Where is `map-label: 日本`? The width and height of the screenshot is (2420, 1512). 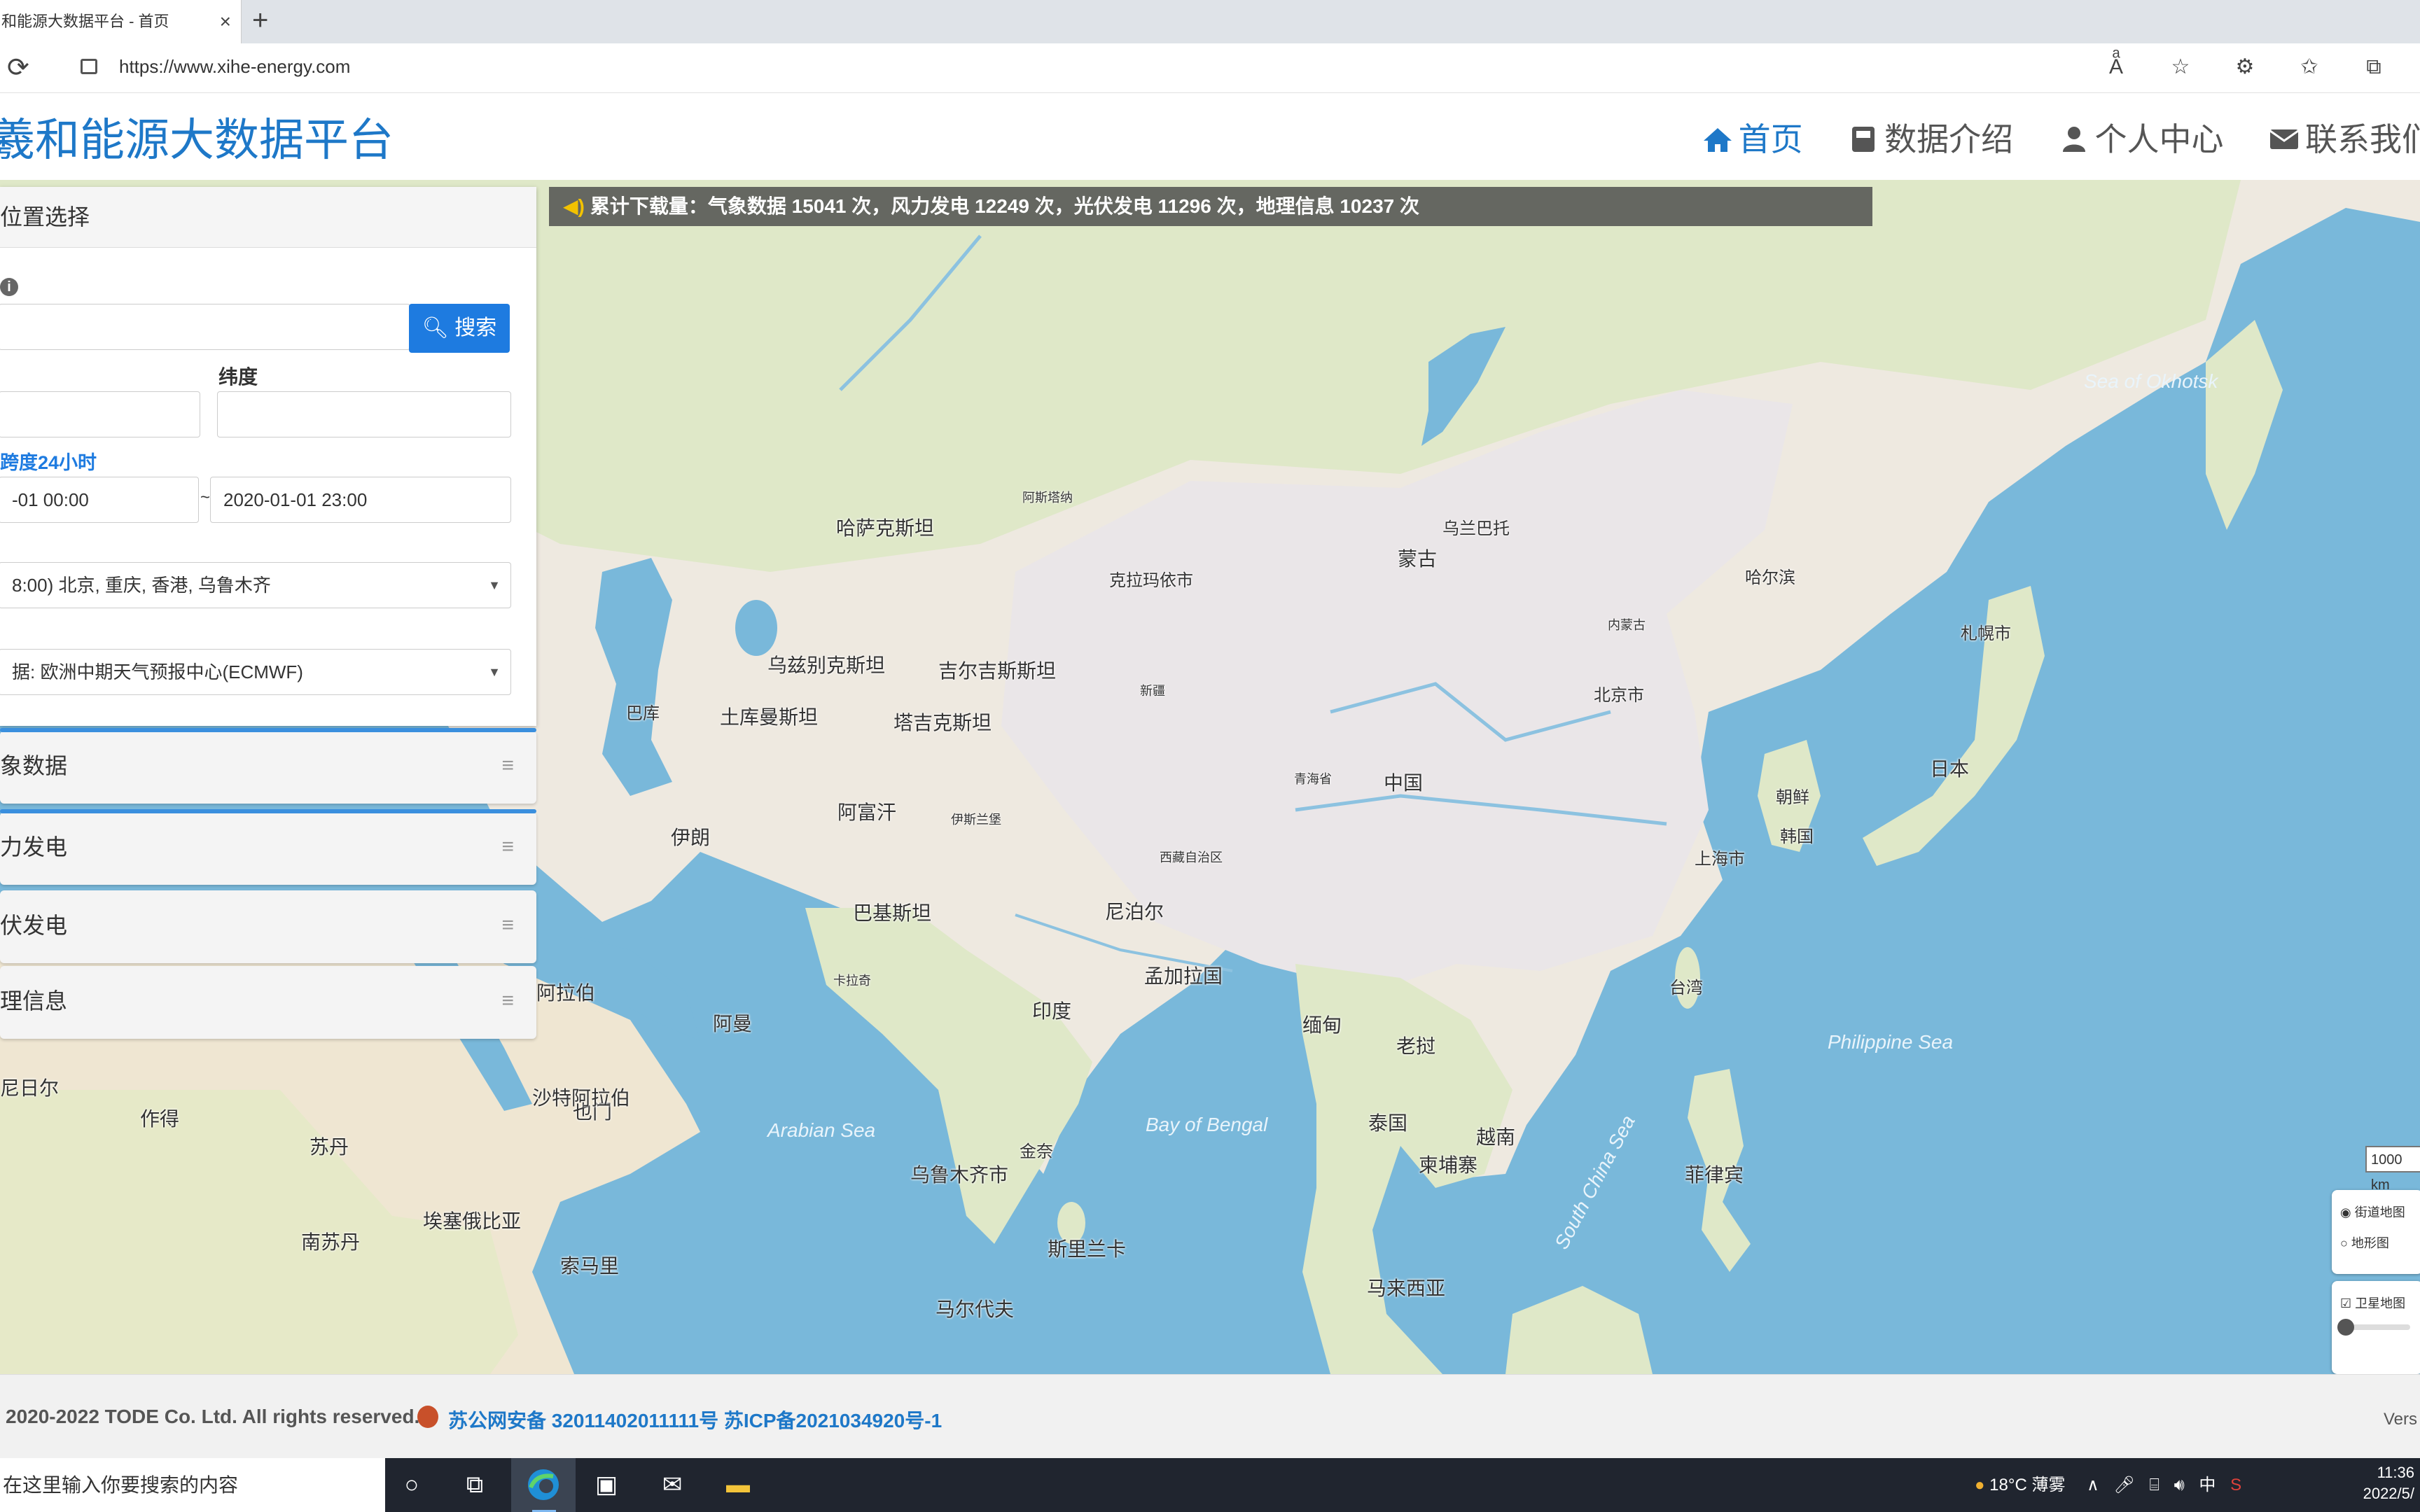 map-label: 日本 is located at coordinates (1950, 769).